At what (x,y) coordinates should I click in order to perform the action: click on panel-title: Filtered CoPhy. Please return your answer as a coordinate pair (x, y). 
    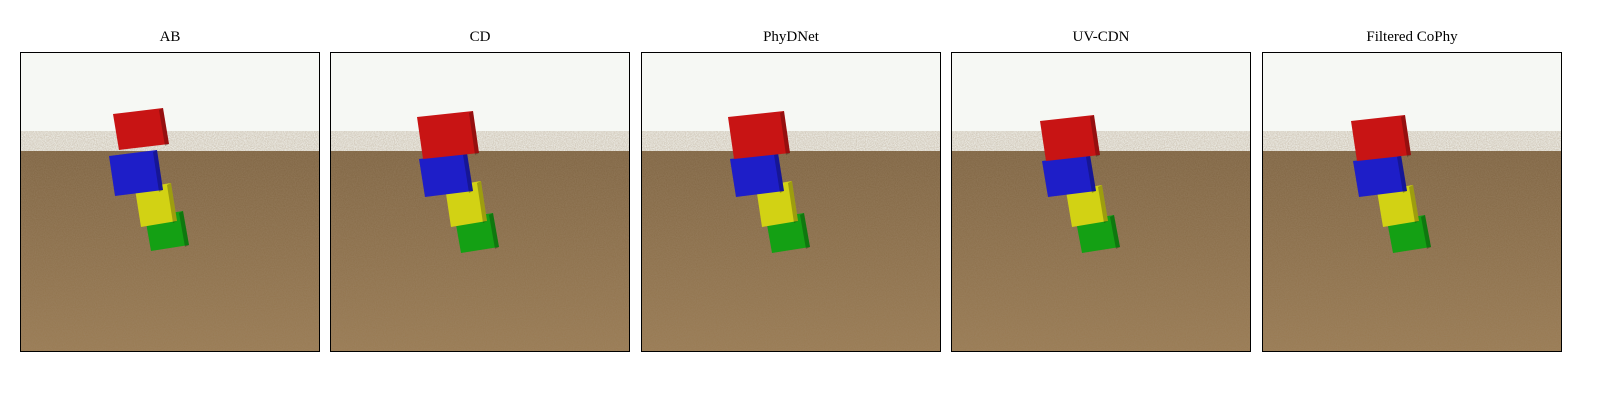
    Looking at the image, I should click on (1412, 37).